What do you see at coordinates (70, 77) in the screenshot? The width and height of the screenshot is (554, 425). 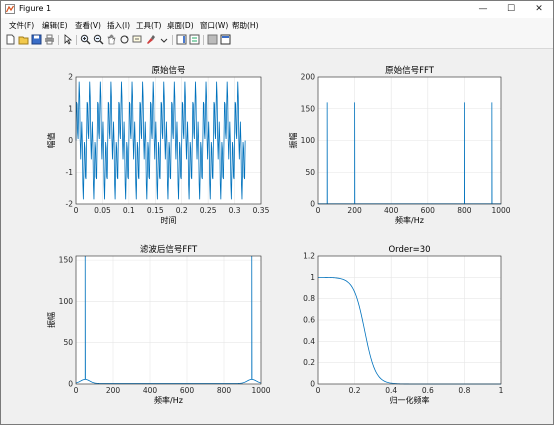 I see `y-tick-label: 2` at bounding box center [70, 77].